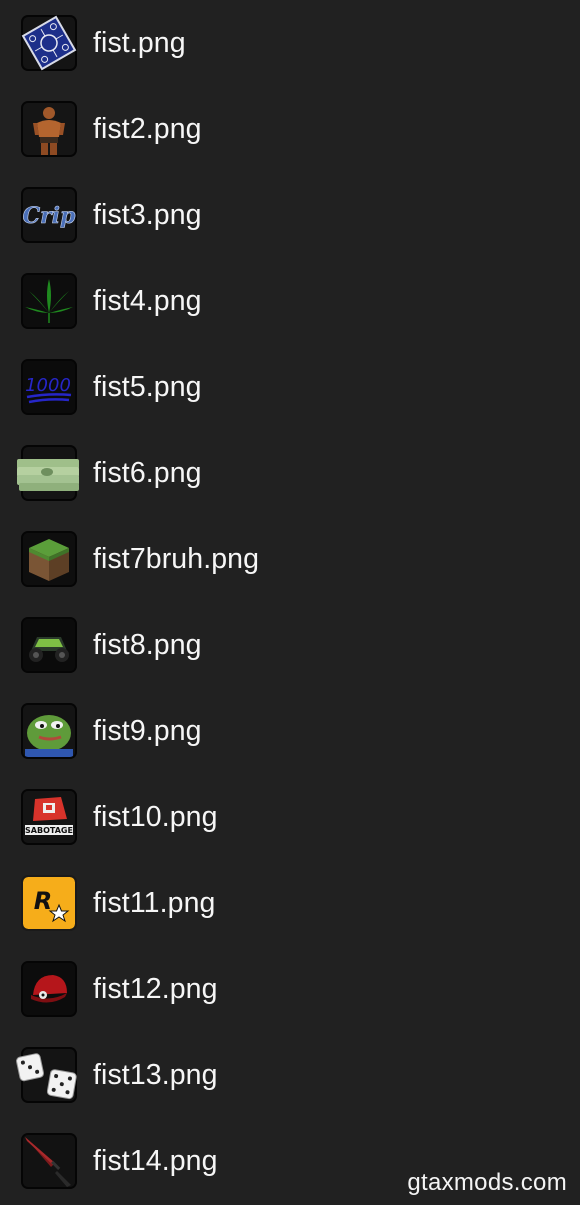 Image resolution: width=580 pixels, height=1205 pixels. Describe the element at coordinates (155, 817) in the screenshot. I see `file-name: fist10.png` at that location.